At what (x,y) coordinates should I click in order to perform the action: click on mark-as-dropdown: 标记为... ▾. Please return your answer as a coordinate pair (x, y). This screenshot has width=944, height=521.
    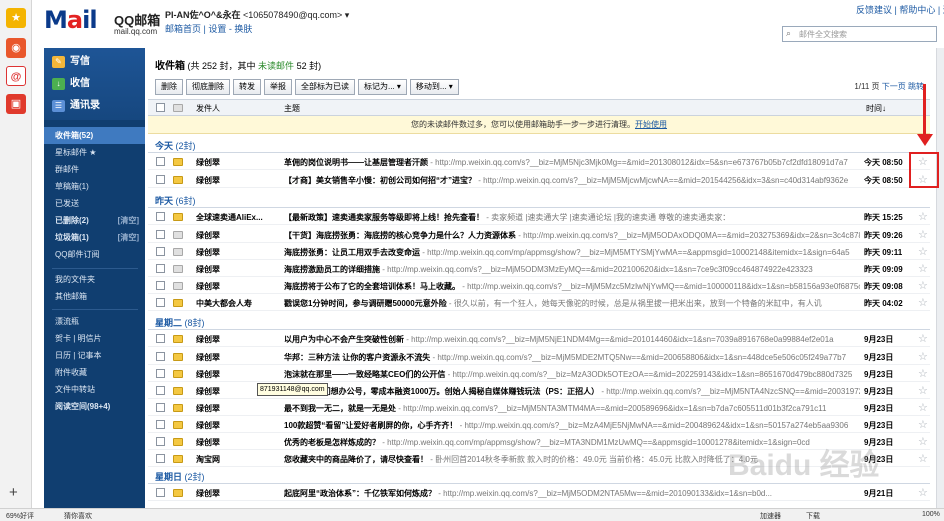
    Looking at the image, I should click on (382, 87).